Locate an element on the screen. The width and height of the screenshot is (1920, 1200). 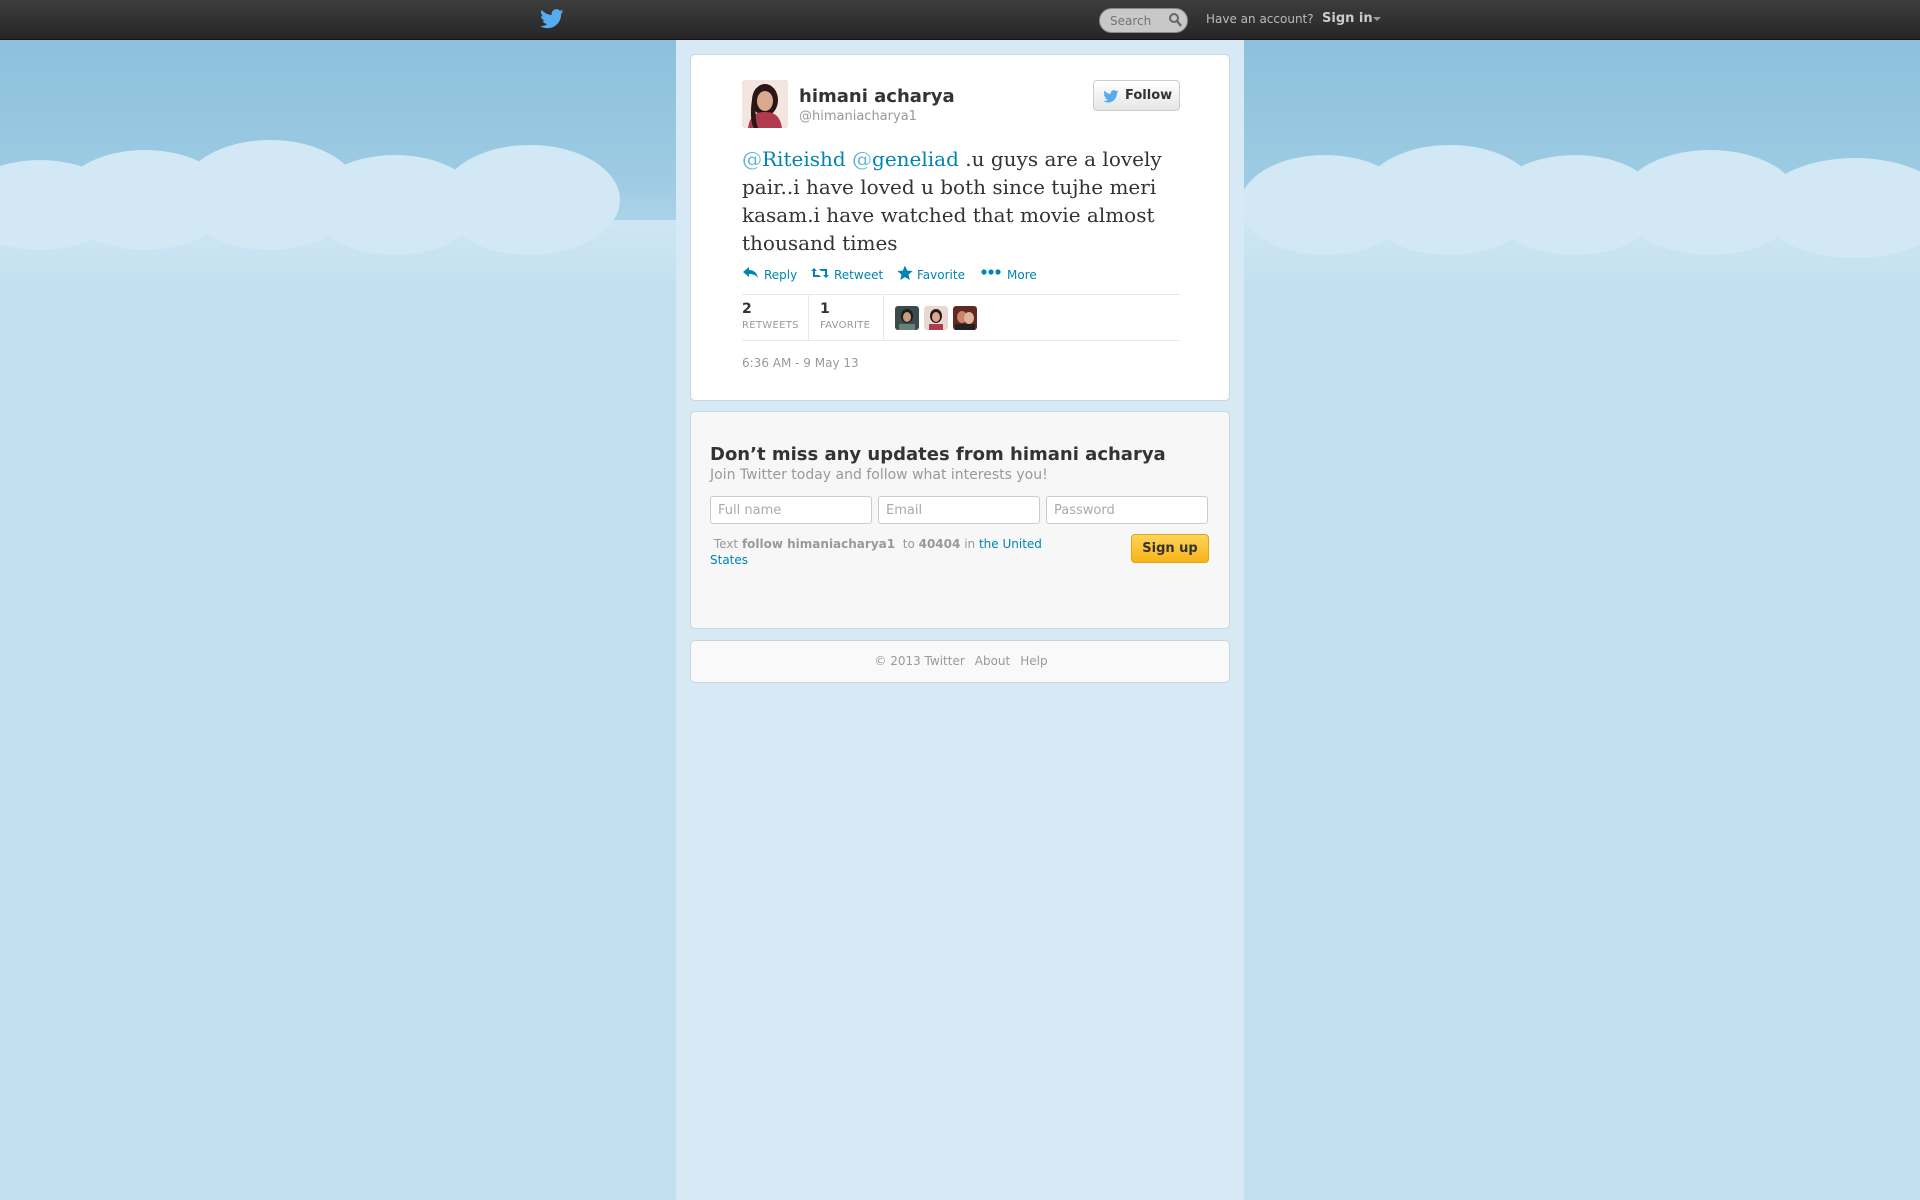
tweet-stats: 2 RETWEETS 1 FAVORITE is located at coordinates (961, 317).